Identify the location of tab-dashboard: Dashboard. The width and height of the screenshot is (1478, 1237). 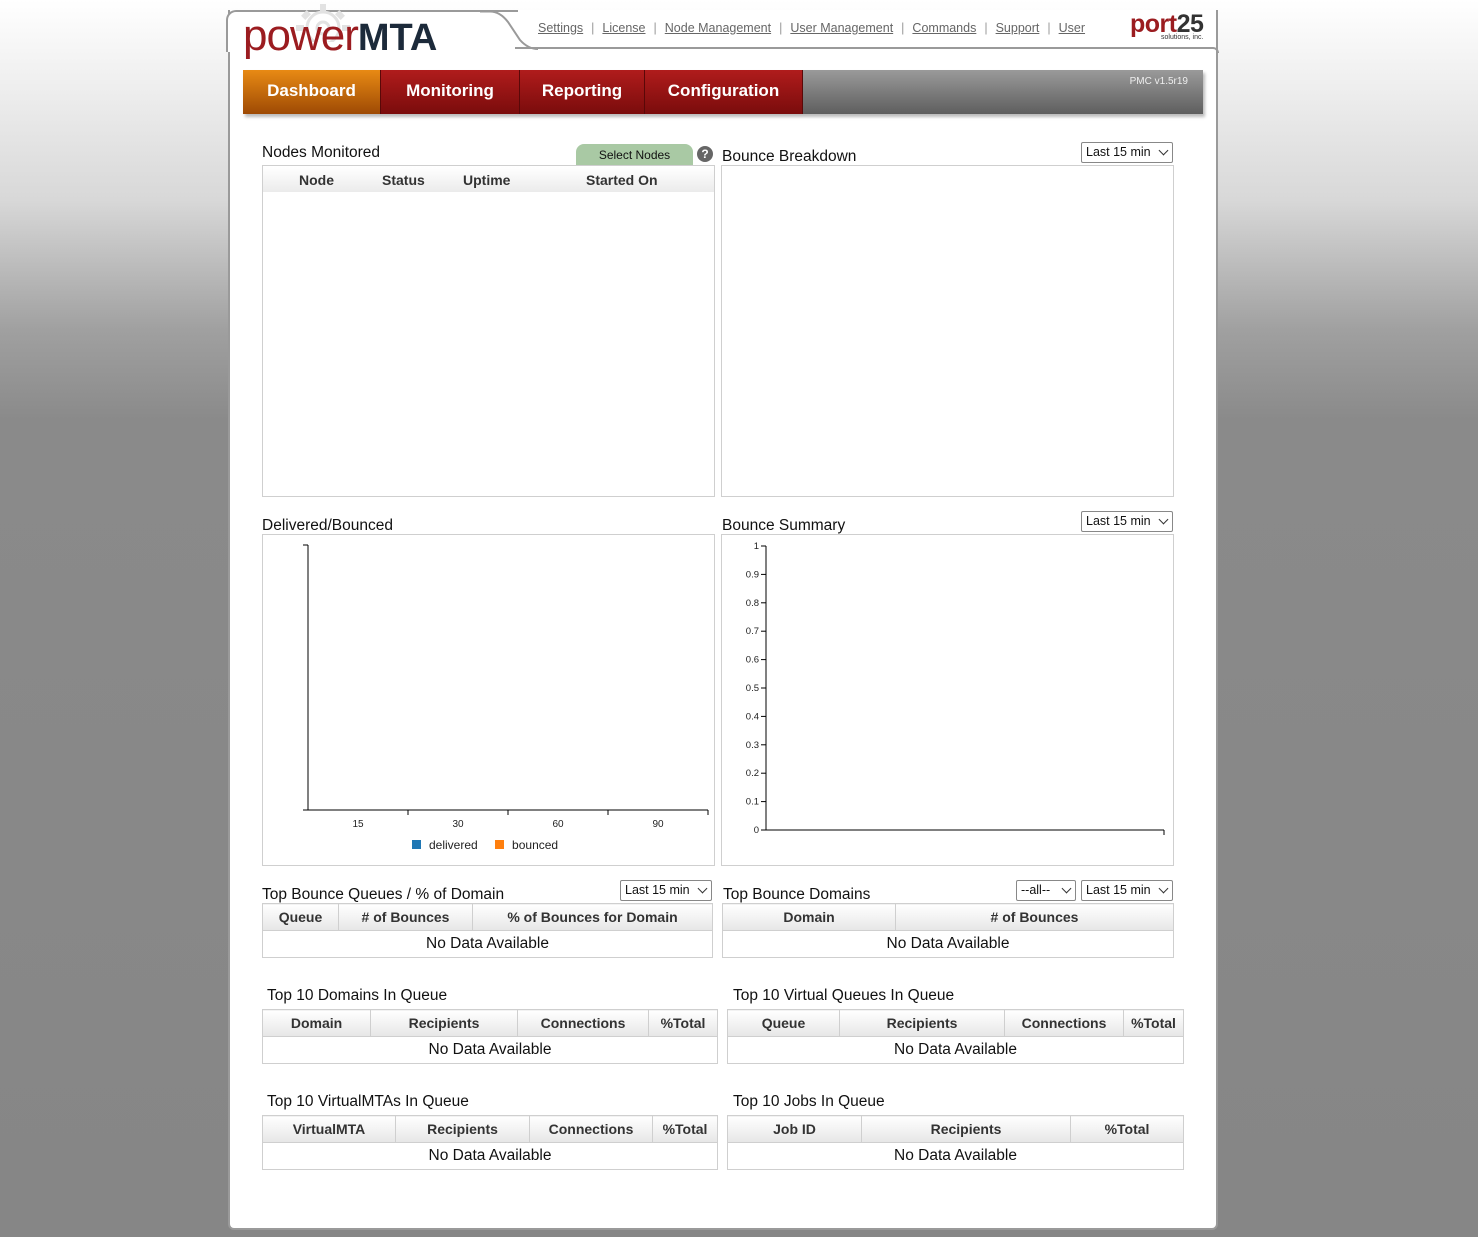
(312, 92).